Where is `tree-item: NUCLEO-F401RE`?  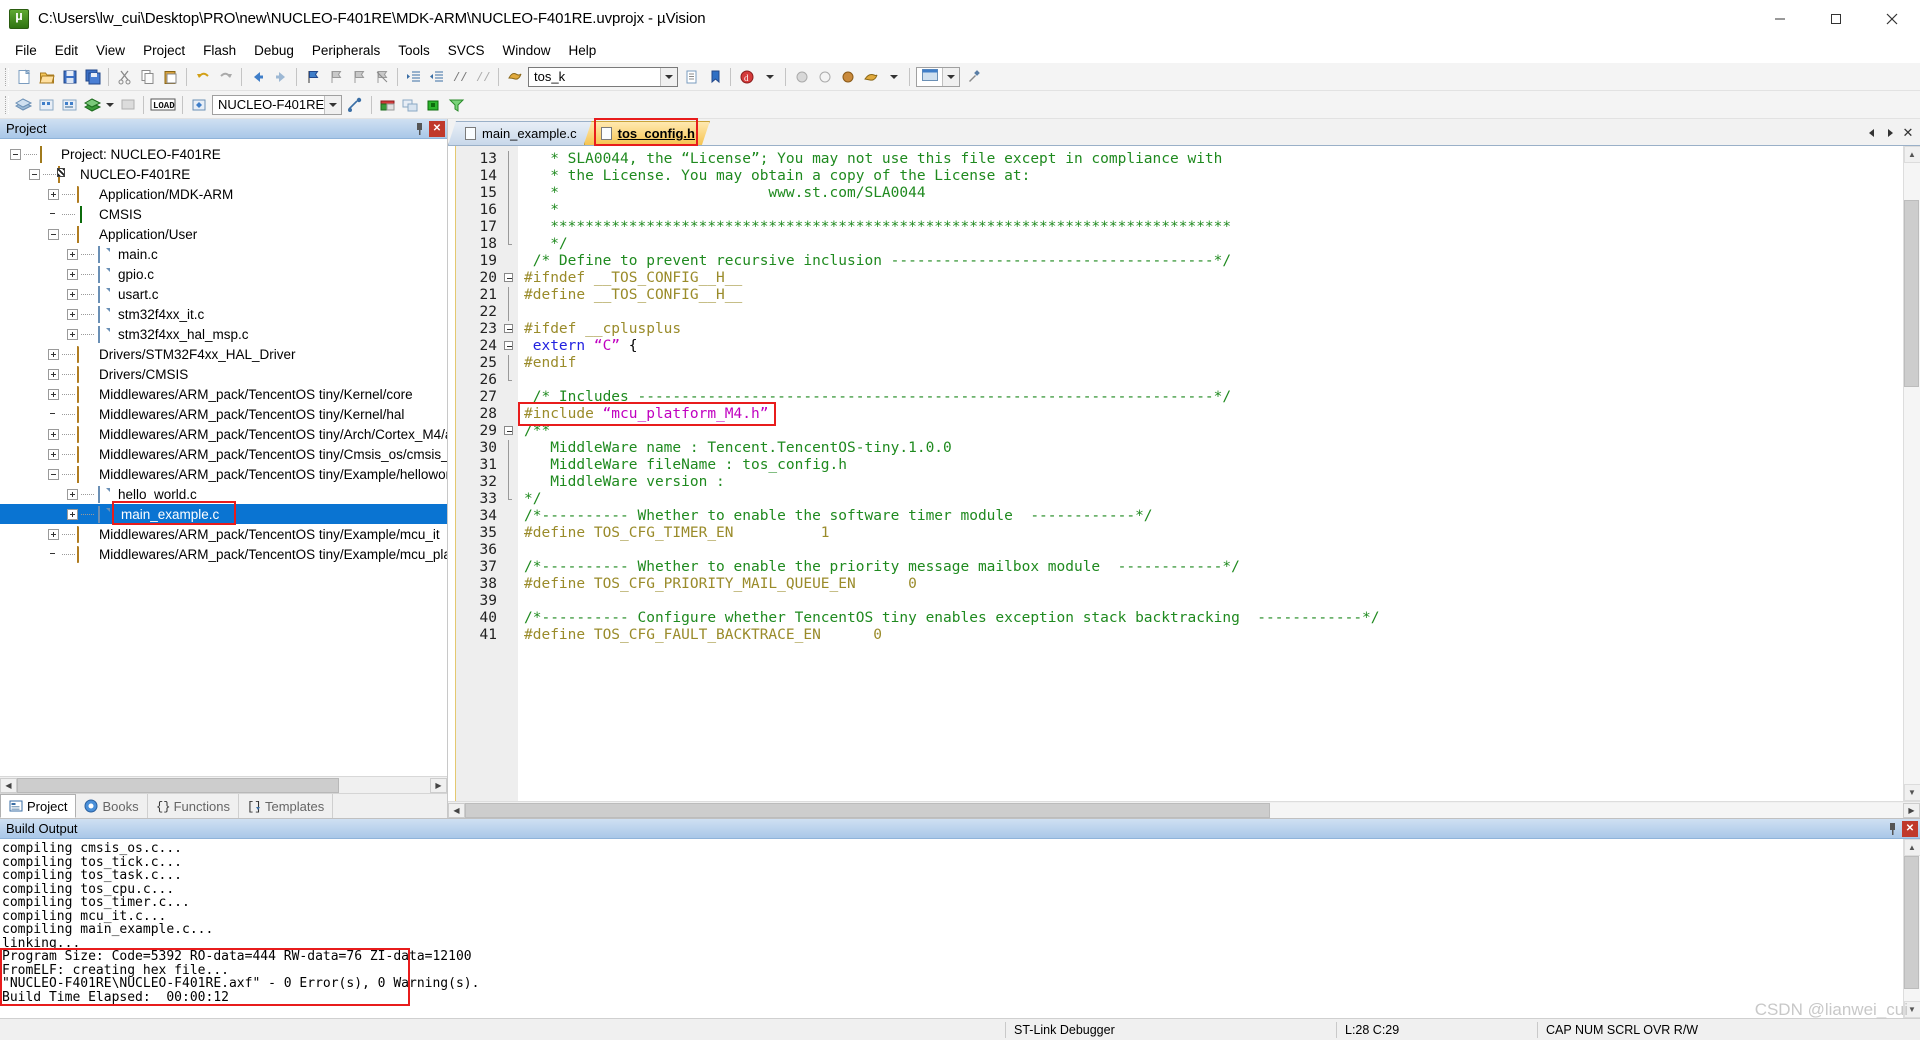
tree-item: NUCLEO-F401RE is located at coordinates (223, 174).